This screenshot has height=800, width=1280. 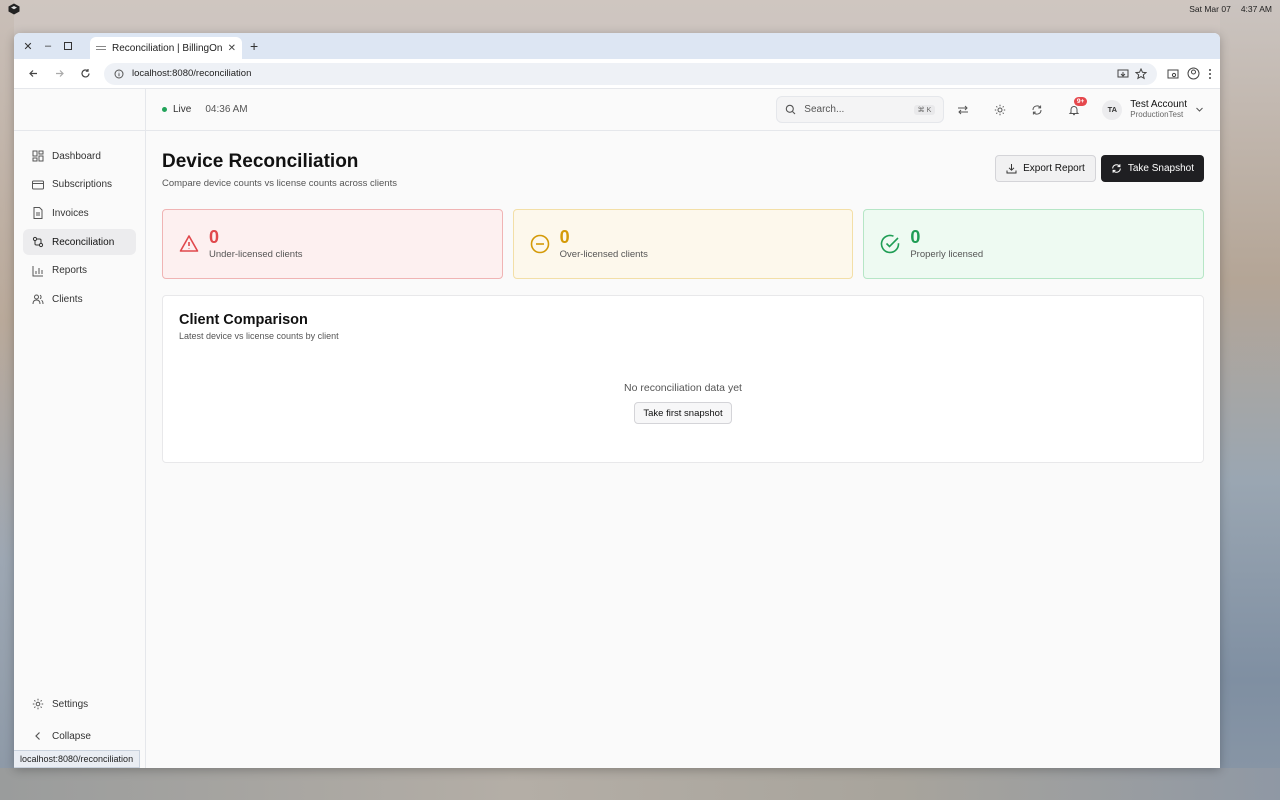 I want to click on stat-card-properly-licensed: 0 Properly licensed, so click(x=1034, y=244).